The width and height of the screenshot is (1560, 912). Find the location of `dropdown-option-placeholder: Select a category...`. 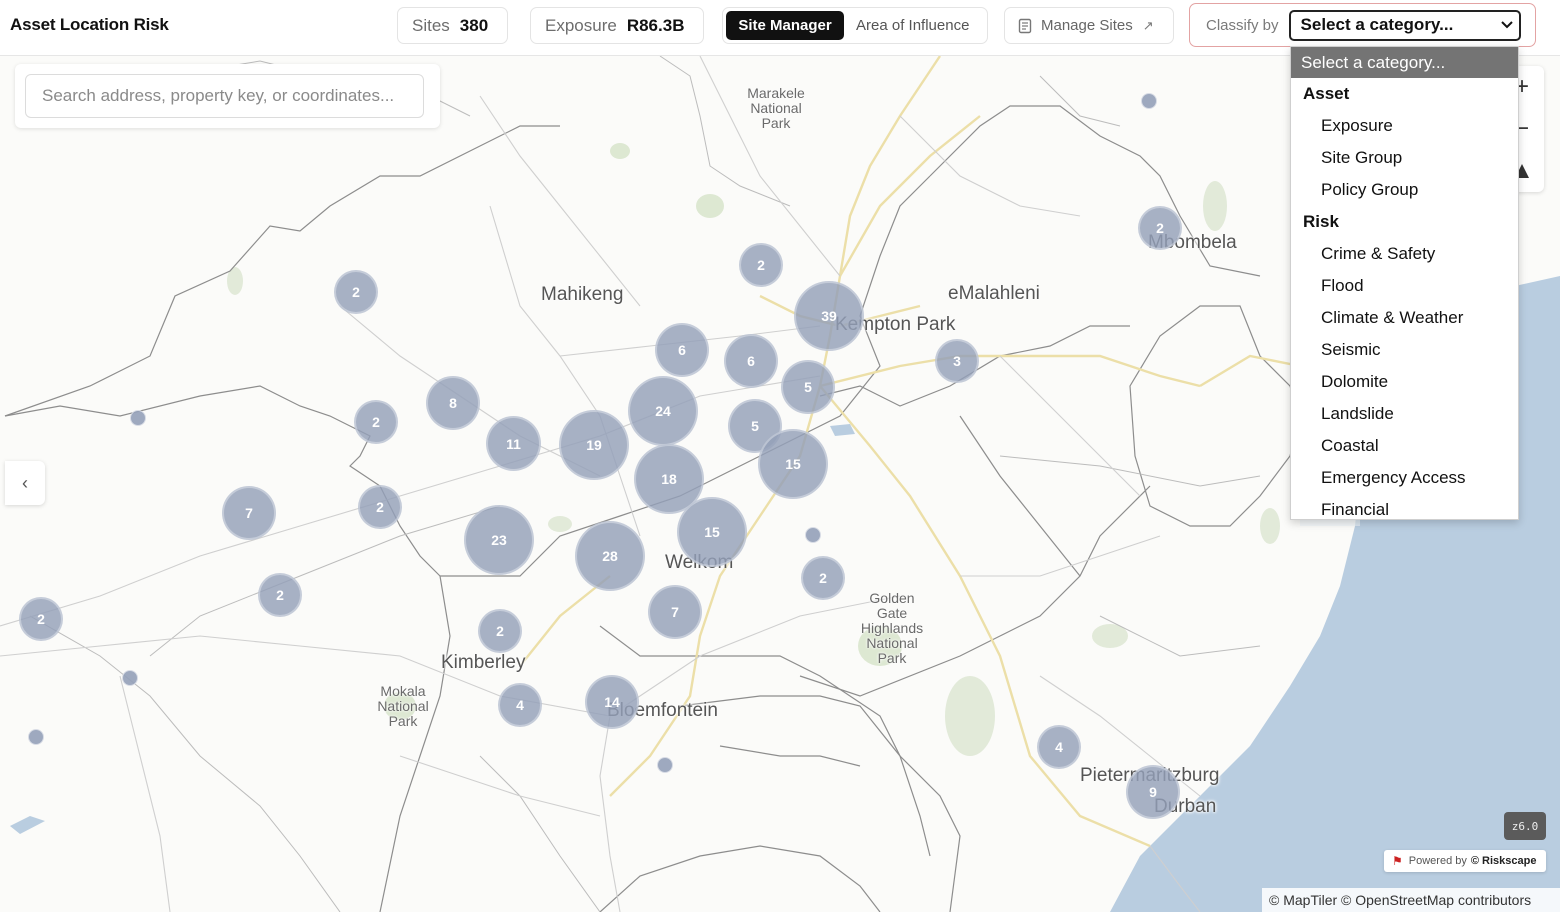

dropdown-option-placeholder: Select a category... is located at coordinates (1404, 62).